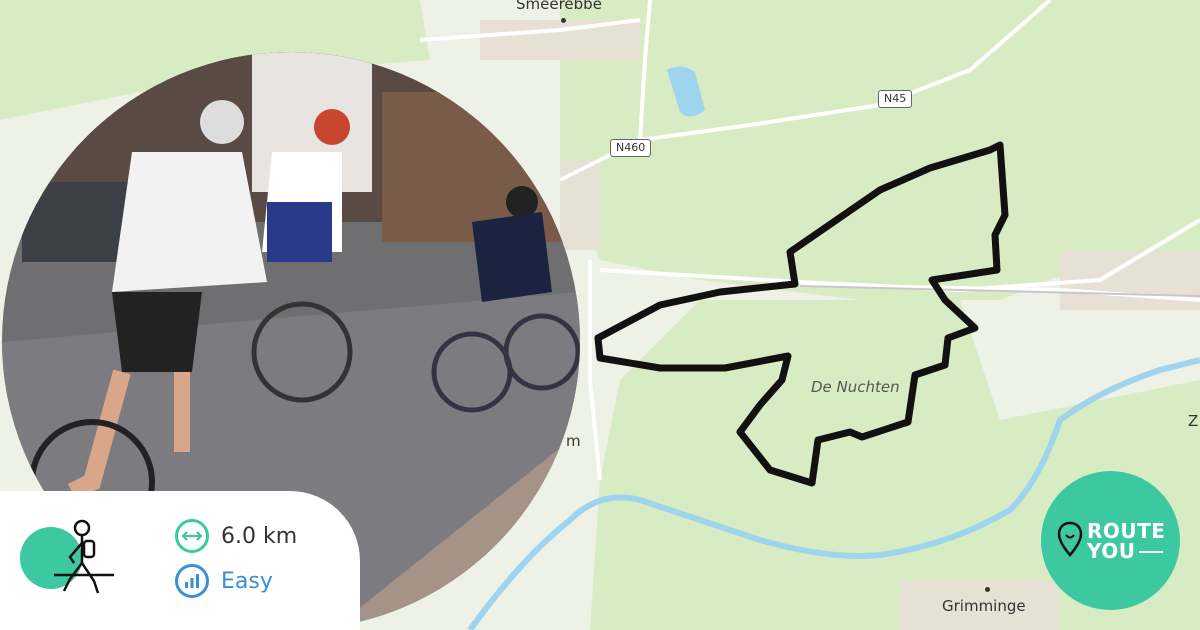 This screenshot has height=630, width=1200. Describe the element at coordinates (1070, 539) in the screenshot. I see `location-pin-icon` at that location.